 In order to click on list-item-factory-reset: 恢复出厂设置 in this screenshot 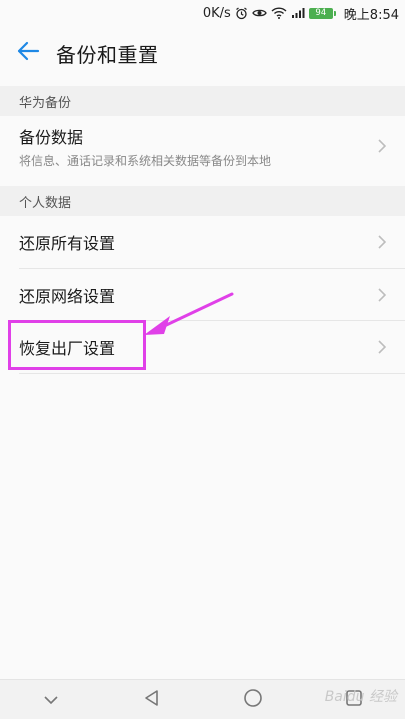, I will do `click(202, 347)`.